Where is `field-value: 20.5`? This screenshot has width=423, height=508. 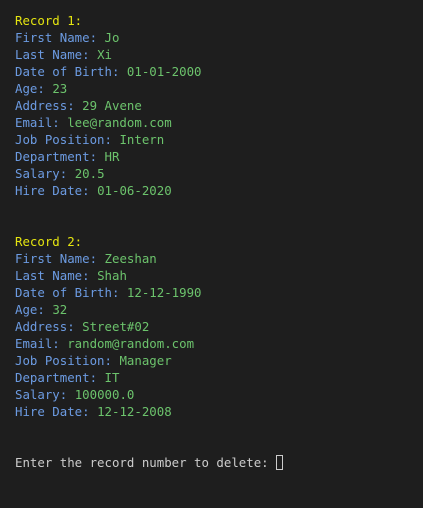 field-value: 20.5 is located at coordinates (89, 173).